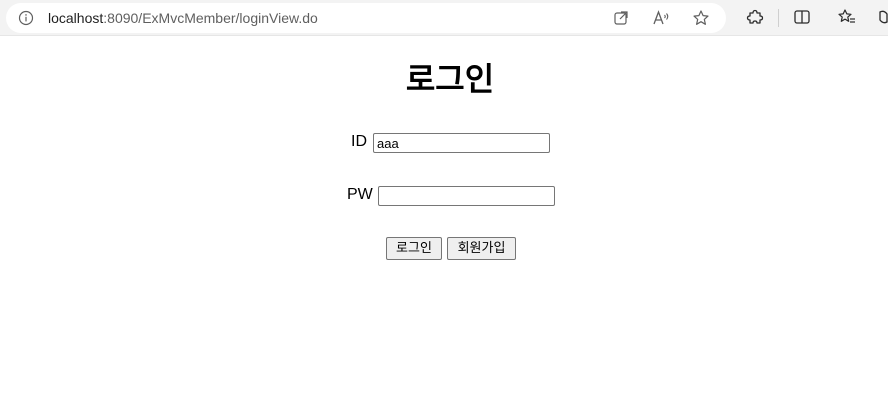 The width and height of the screenshot is (888, 418). What do you see at coordinates (360, 194) in the screenshot?
I see `pw-label: PW` at bounding box center [360, 194].